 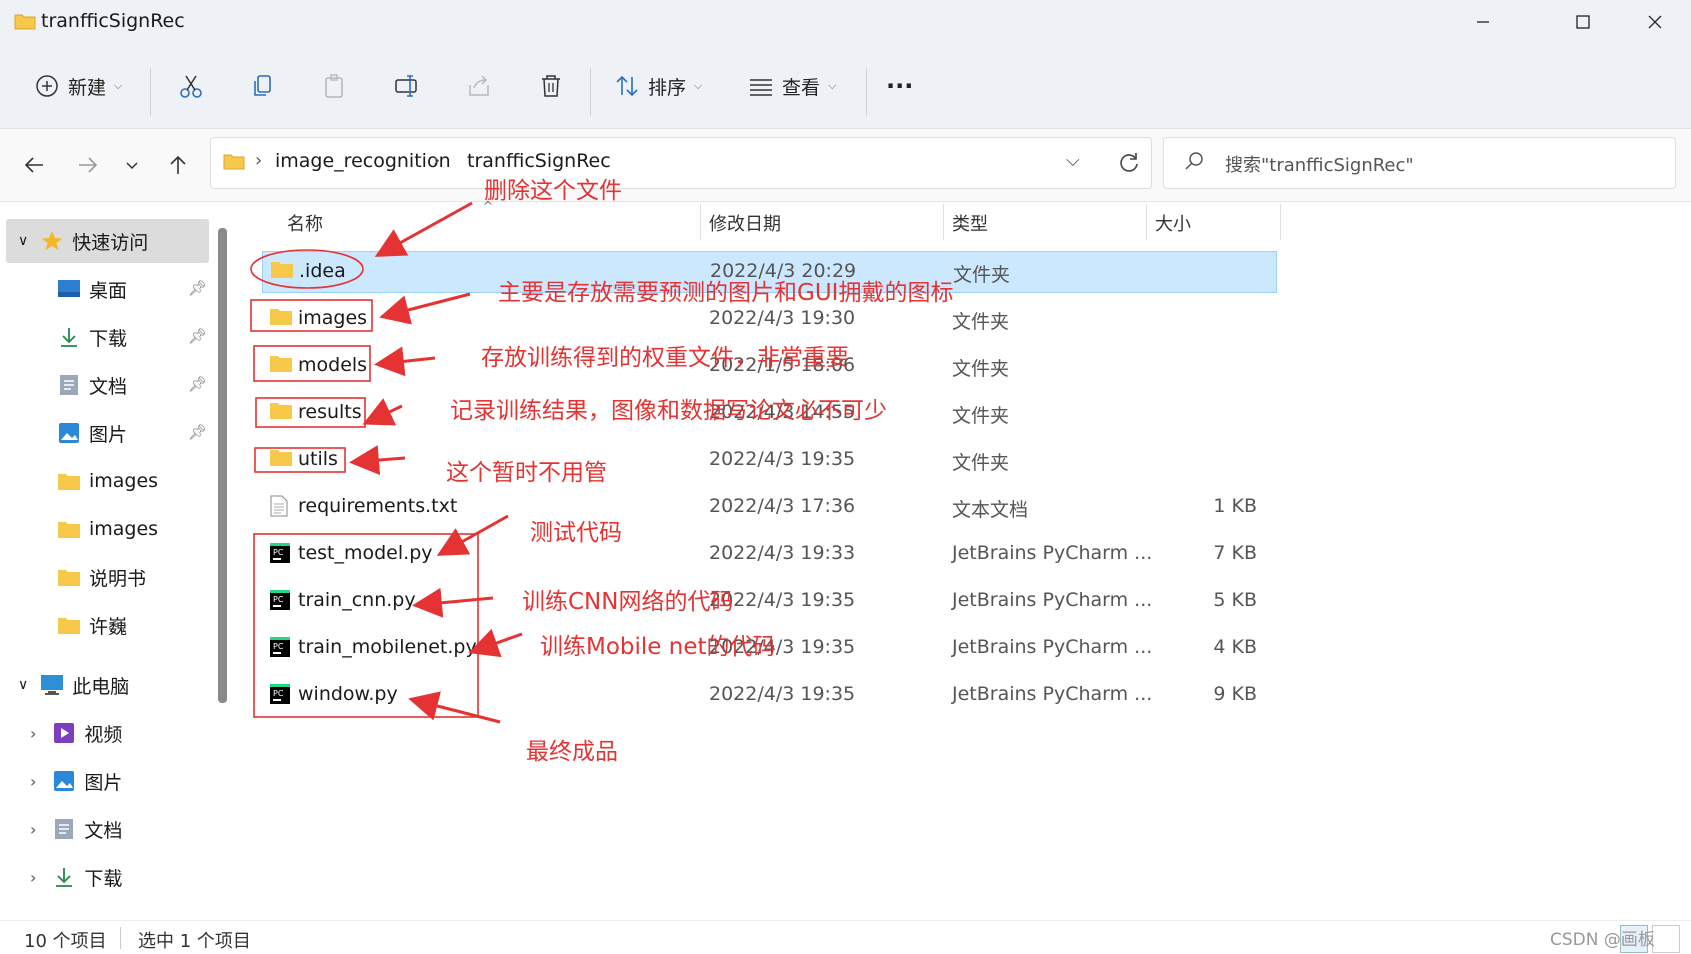 What do you see at coordinates (318, 459) in the screenshot?
I see `file-name: utils` at bounding box center [318, 459].